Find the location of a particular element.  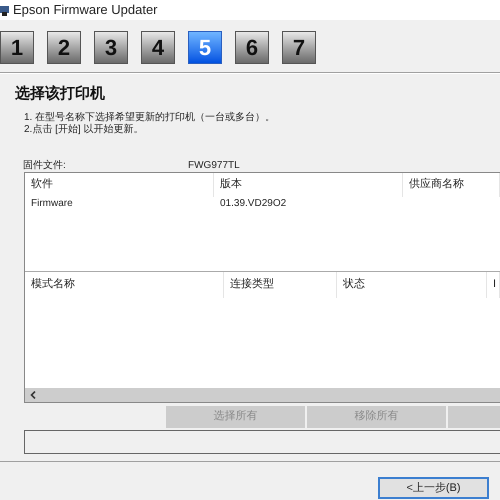

printer-icon is located at coordinates (4, 10).